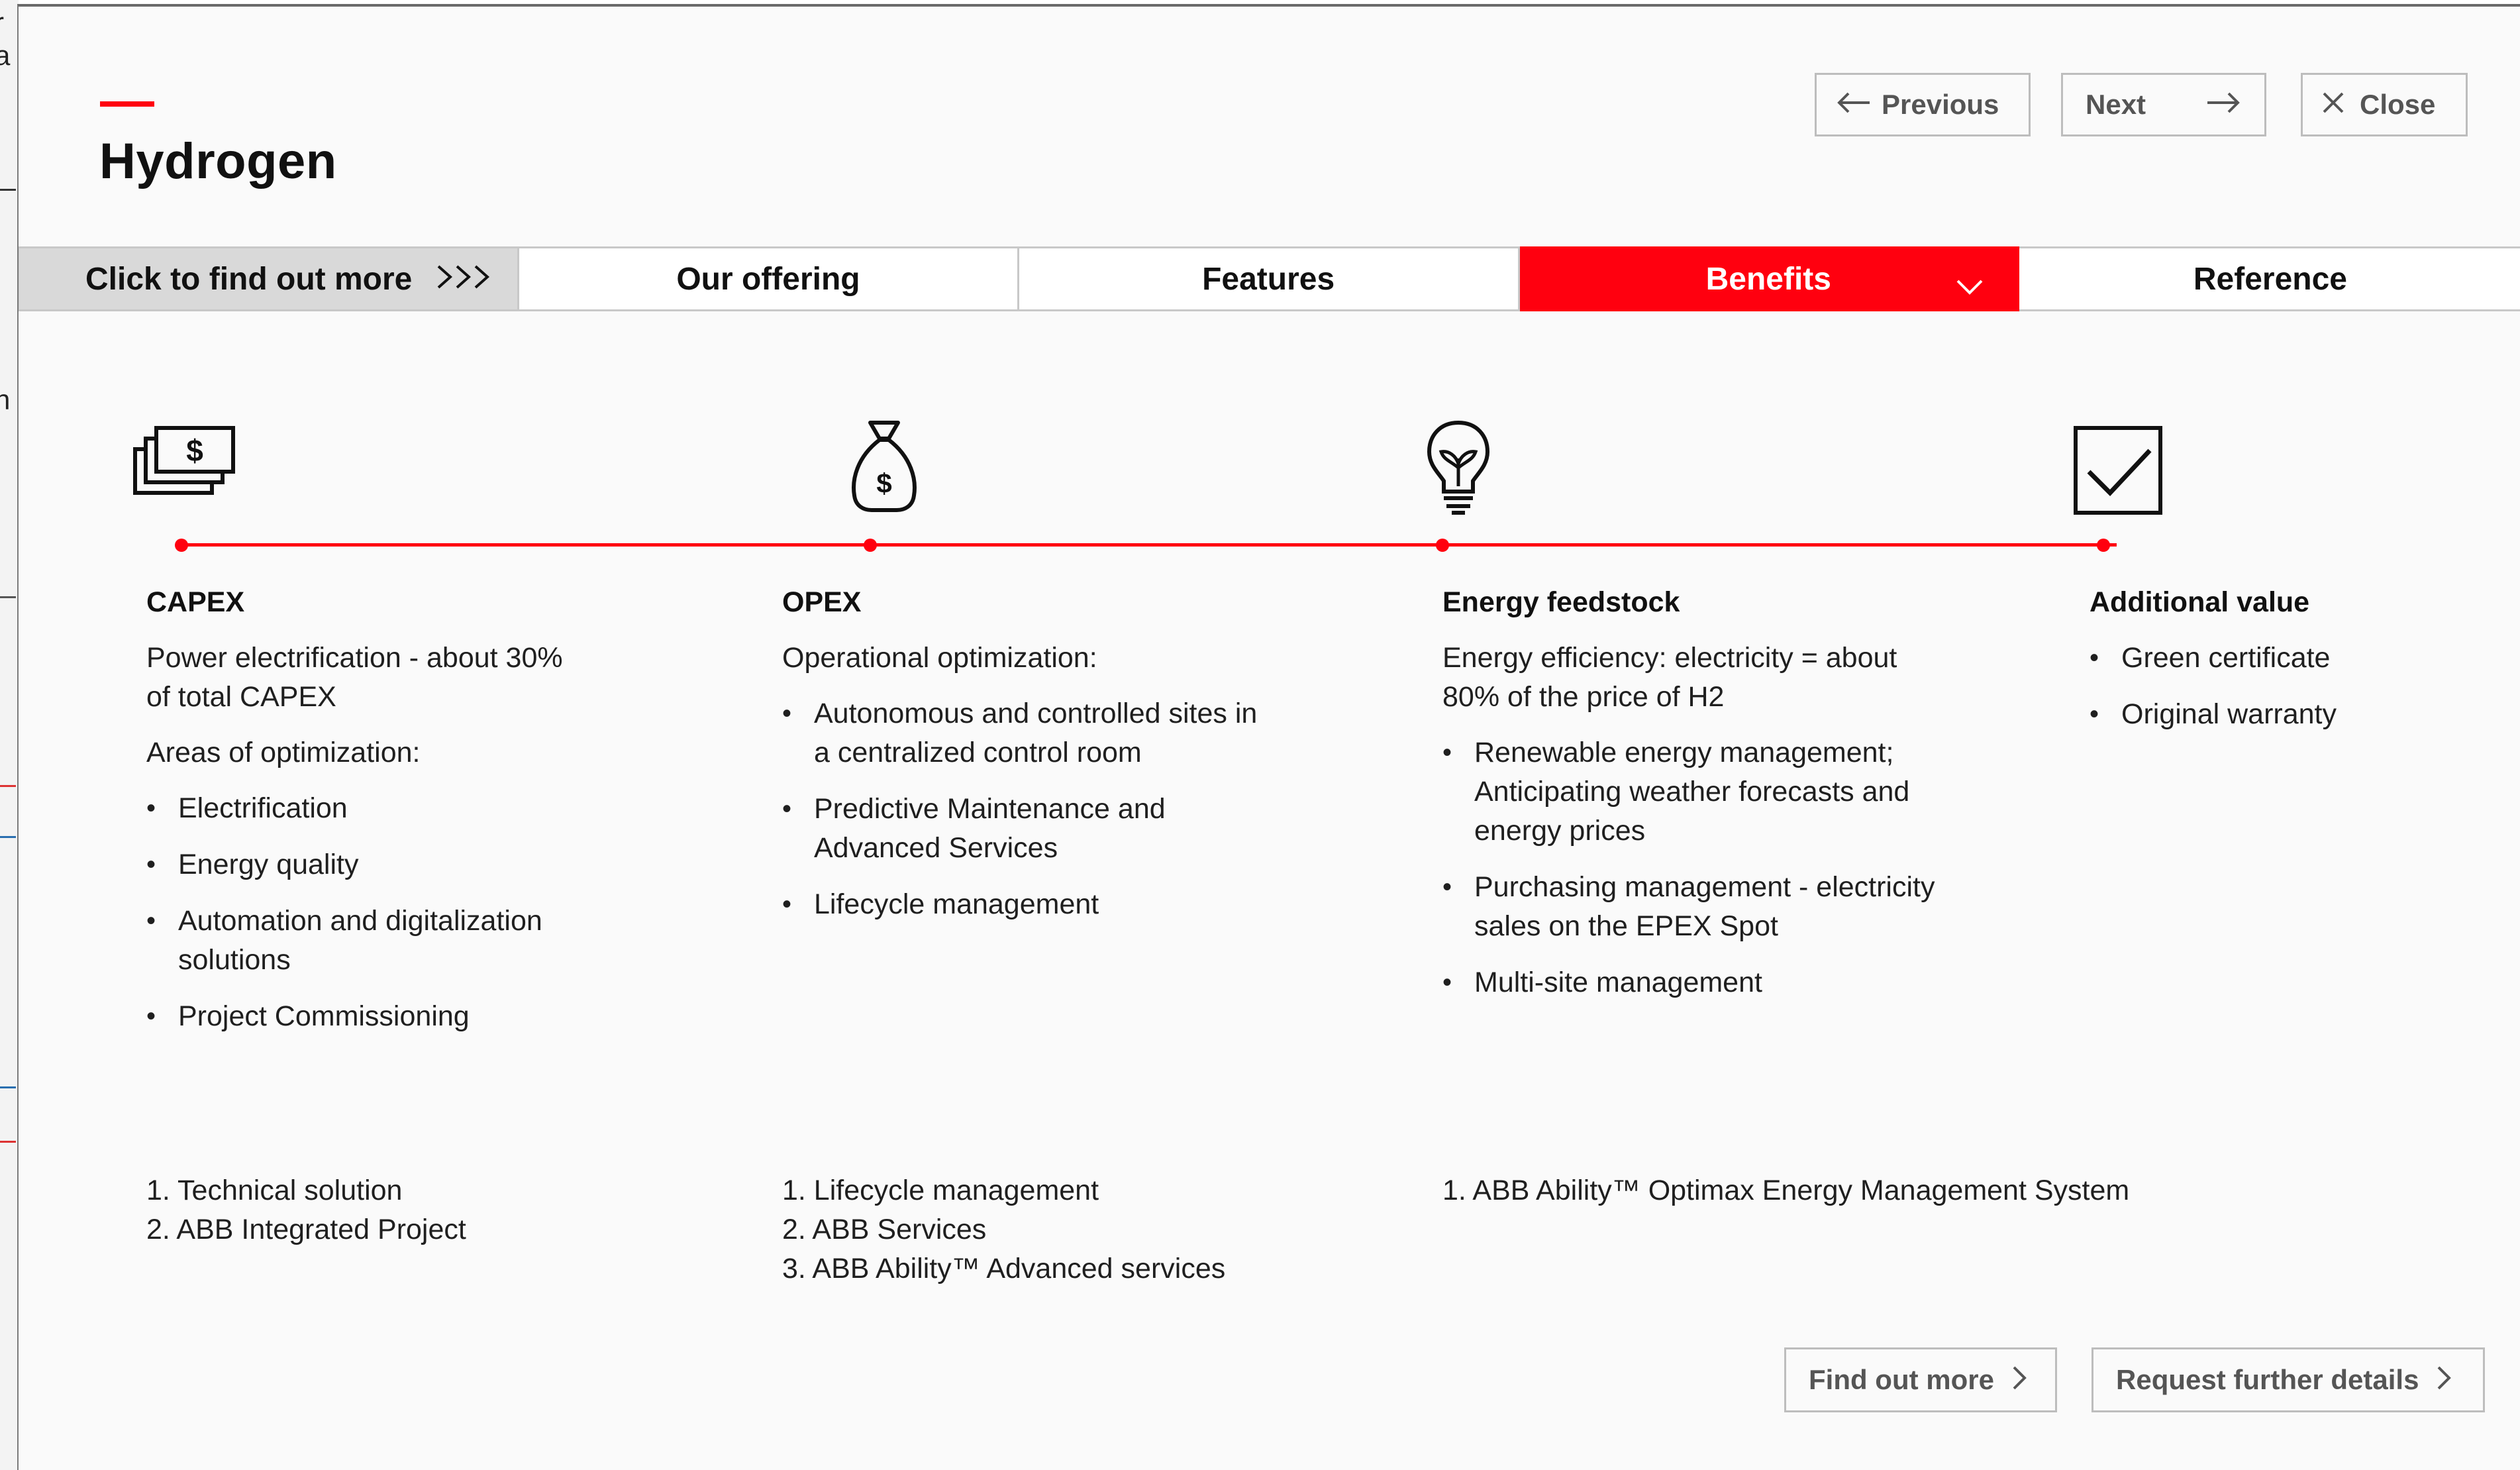  What do you see at coordinates (1853, 104) in the screenshot?
I see `arrow-left-icon` at bounding box center [1853, 104].